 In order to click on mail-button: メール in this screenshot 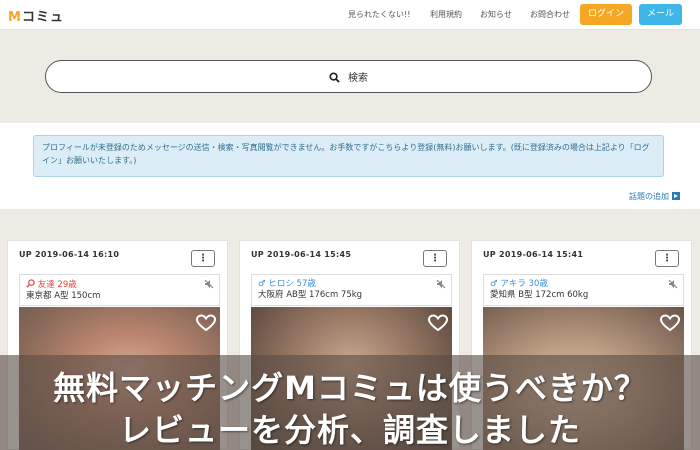, I will do `click(660, 14)`.